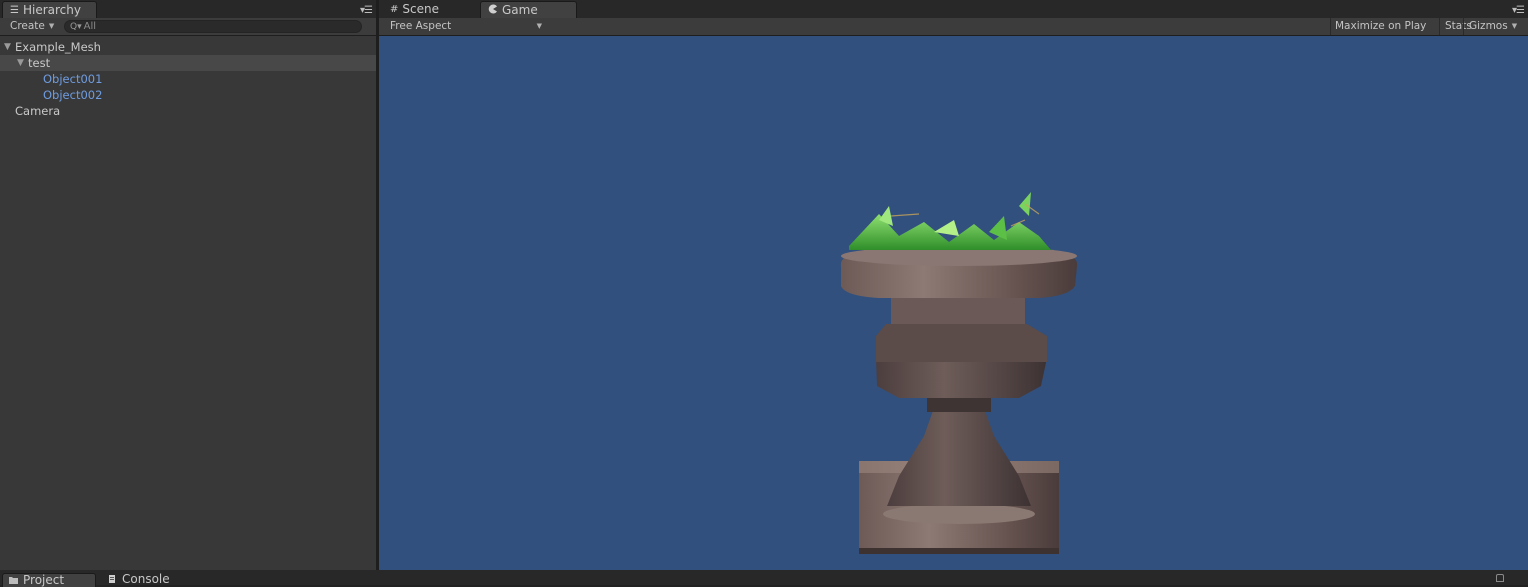  I want to click on maximize-on-play-label: Maximize on Play, so click(1381, 26).